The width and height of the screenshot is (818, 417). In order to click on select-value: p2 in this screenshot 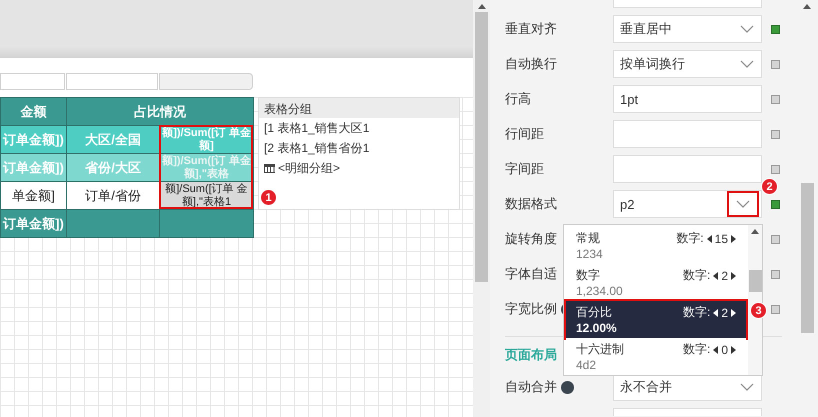, I will do `click(627, 204)`.